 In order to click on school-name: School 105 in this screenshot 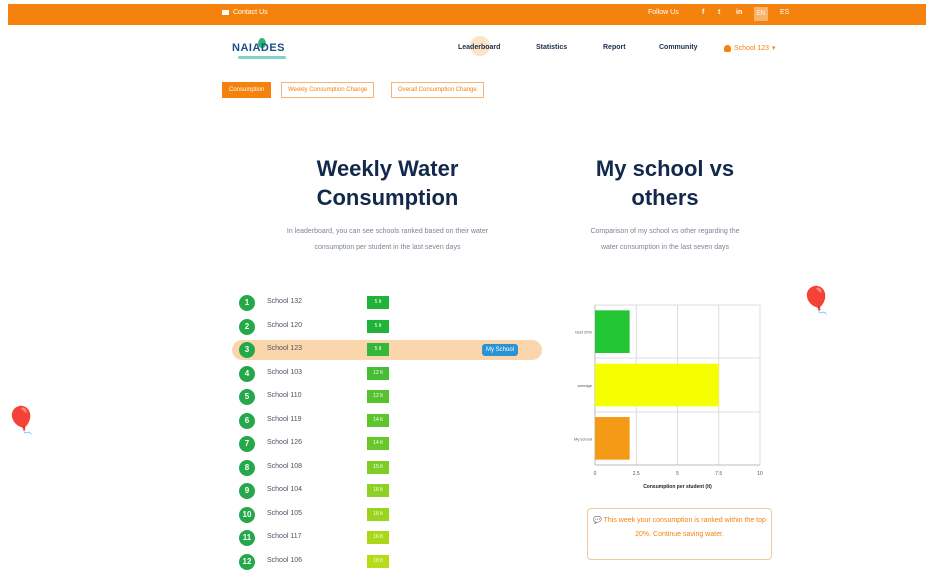, I will do `click(285, 513)`.